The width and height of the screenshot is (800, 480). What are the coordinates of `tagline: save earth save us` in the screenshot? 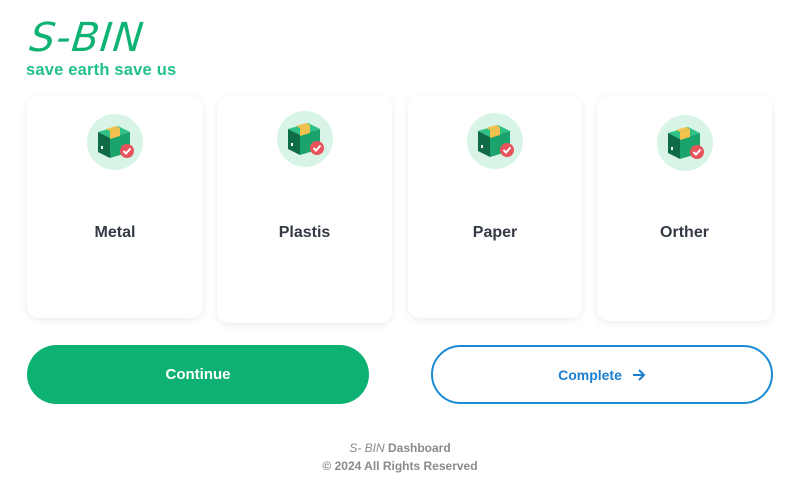 It's located at (101, 70).